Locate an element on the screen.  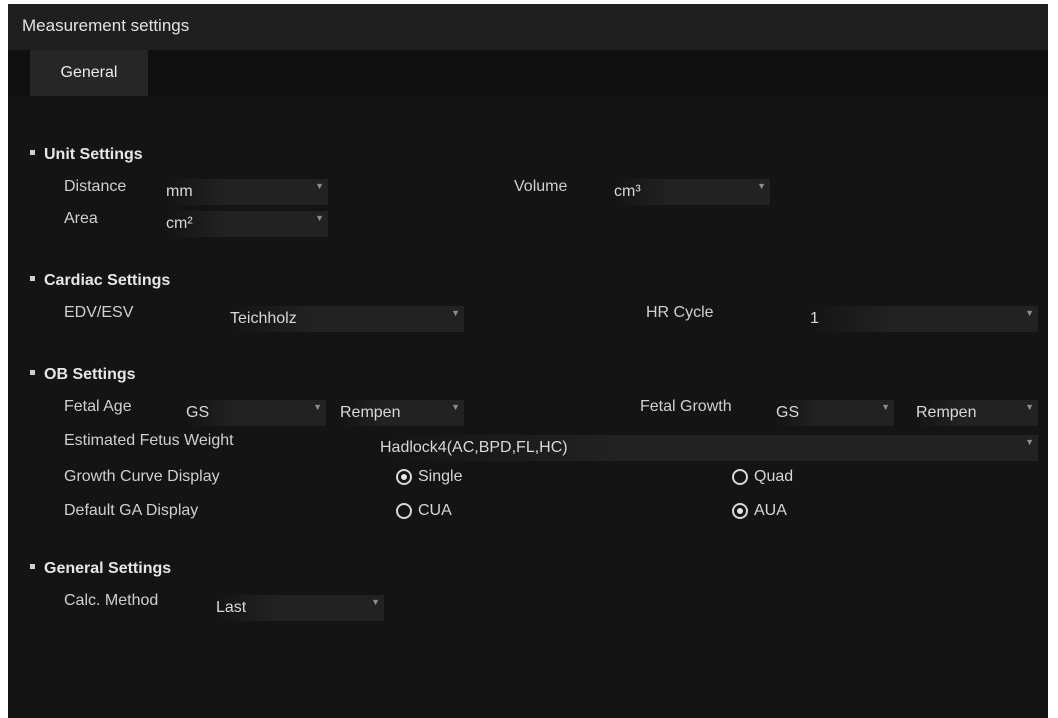
tab-strip: General is located at coordinates (528, 73).